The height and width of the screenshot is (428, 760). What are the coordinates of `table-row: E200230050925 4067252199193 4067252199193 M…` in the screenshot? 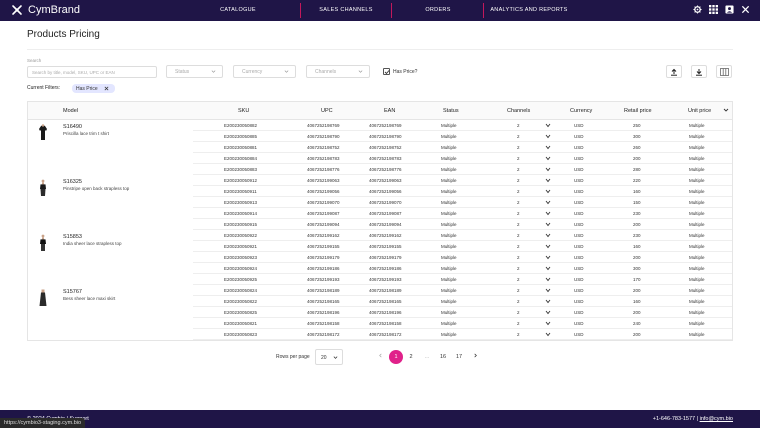 It's located at (462, 279).